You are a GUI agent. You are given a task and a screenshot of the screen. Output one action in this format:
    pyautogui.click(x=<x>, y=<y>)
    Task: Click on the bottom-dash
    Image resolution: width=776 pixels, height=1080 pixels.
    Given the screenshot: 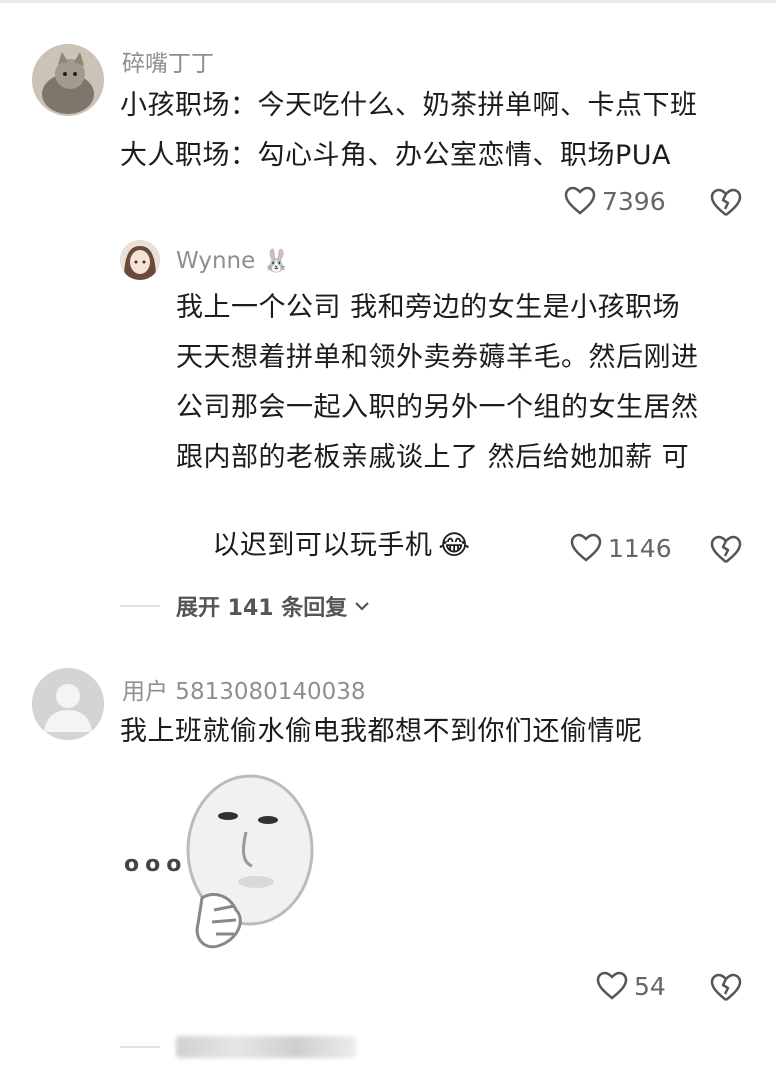 What is the action you would take?
    pyautogui.click(x=140, y=1047)
    